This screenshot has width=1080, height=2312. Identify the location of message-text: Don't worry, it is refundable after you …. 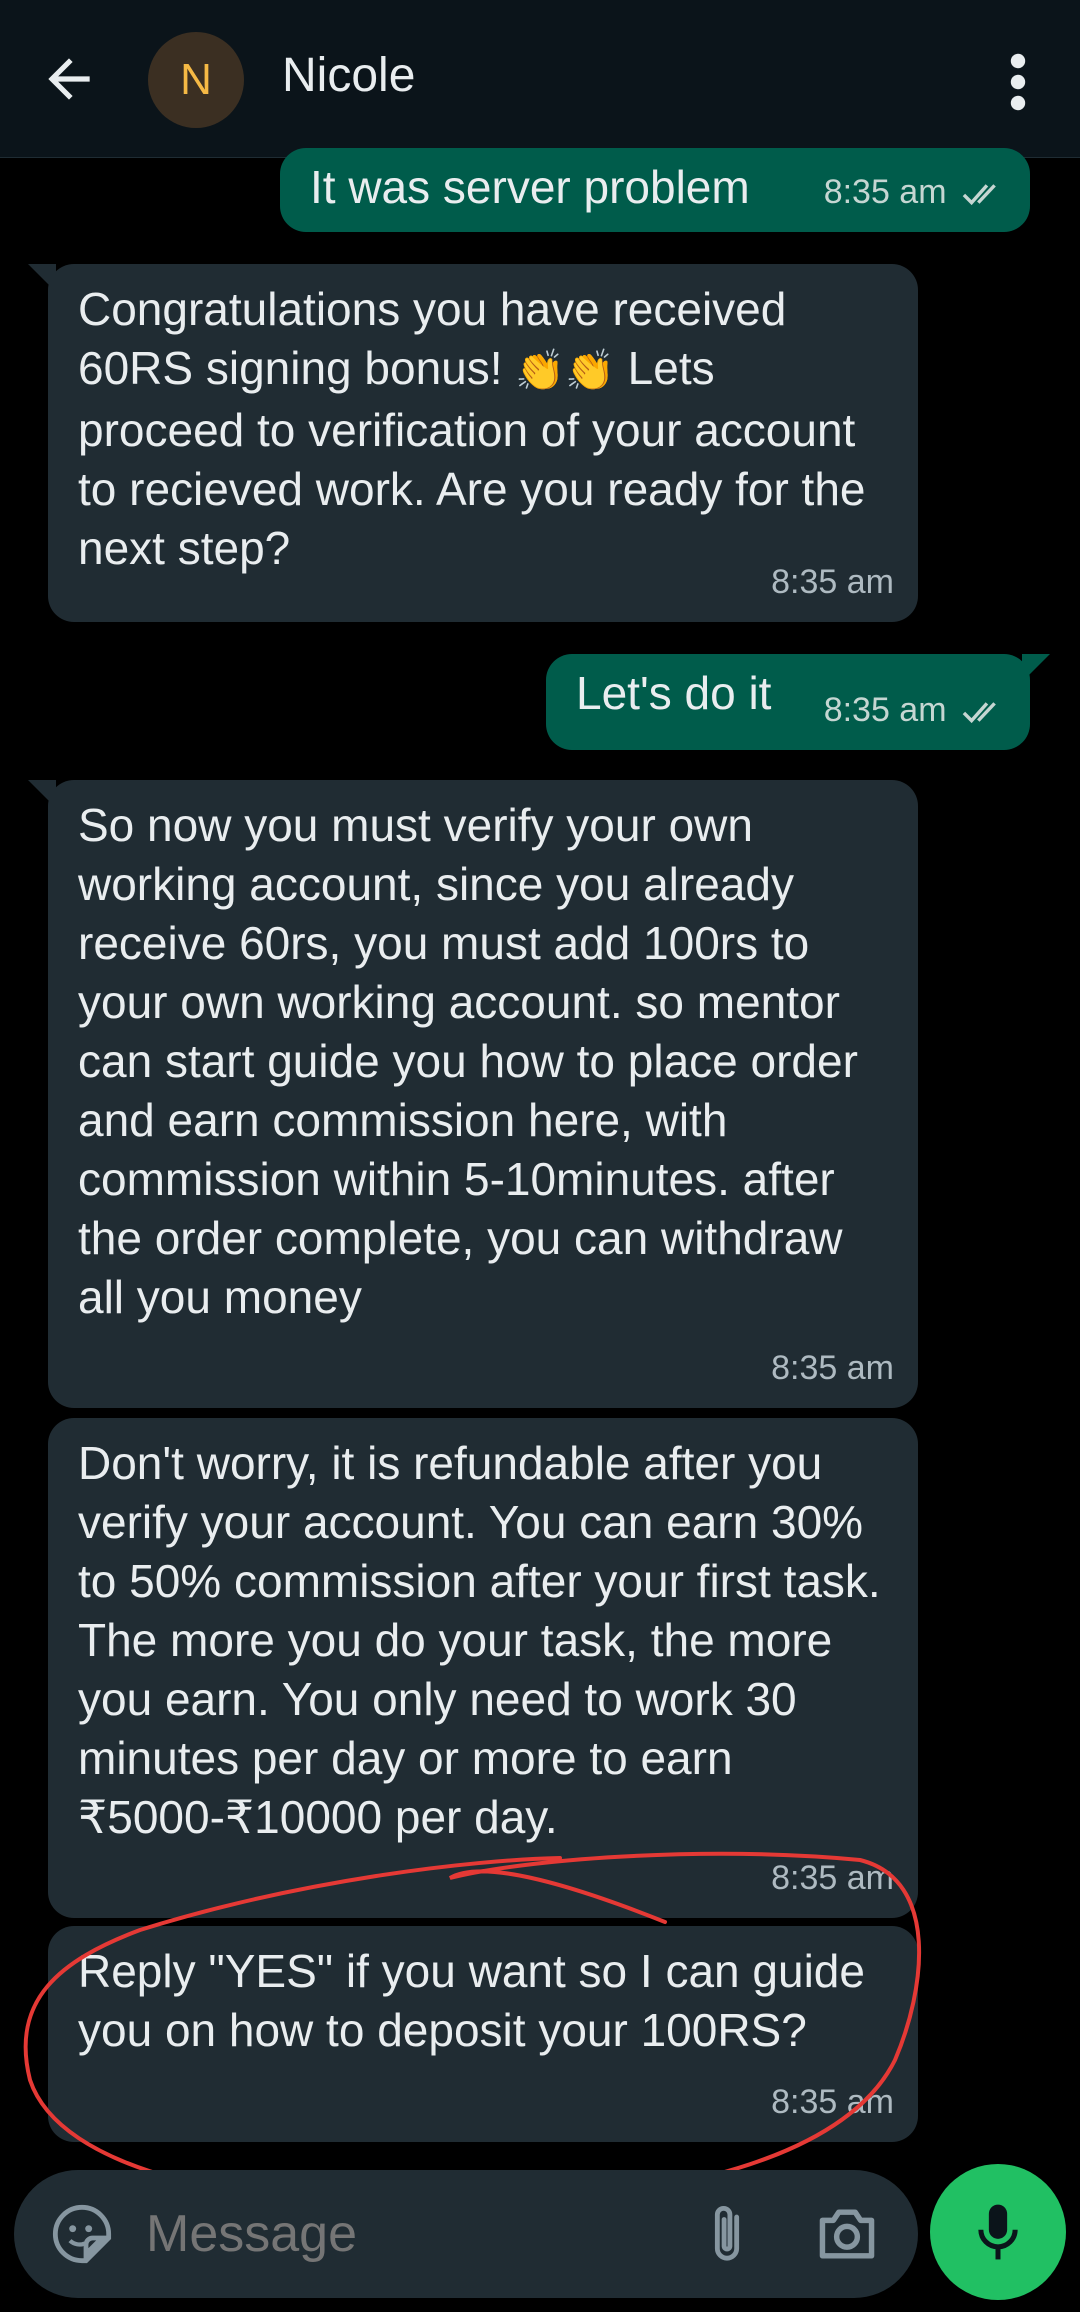
(479, 1640).